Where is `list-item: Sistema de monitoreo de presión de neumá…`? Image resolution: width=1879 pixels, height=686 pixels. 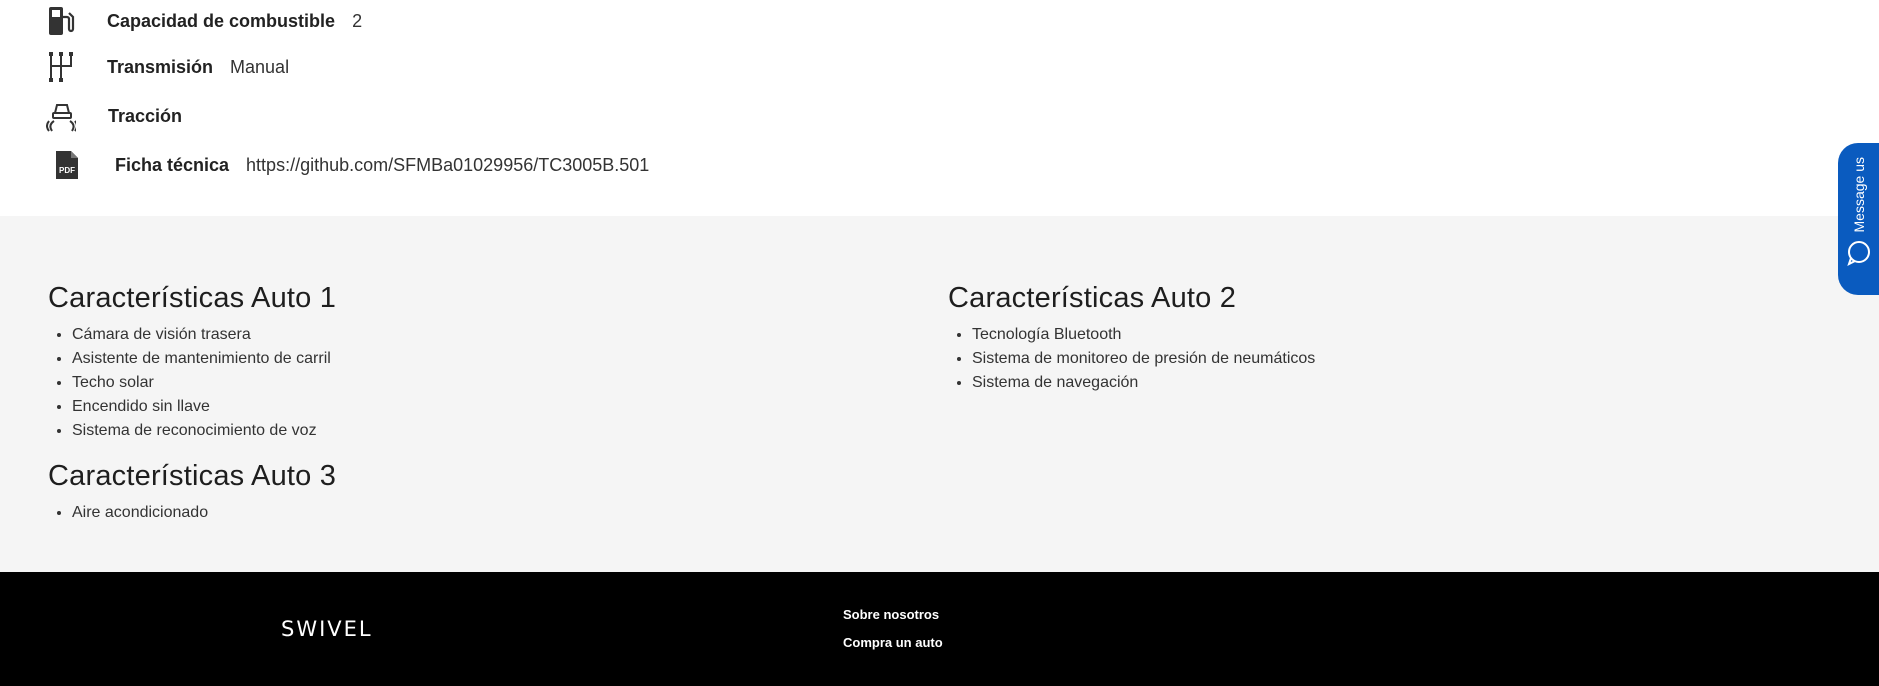
list-item: Sistema de monitoreo de presión de neumá… is located at coordinates (1143, 359).